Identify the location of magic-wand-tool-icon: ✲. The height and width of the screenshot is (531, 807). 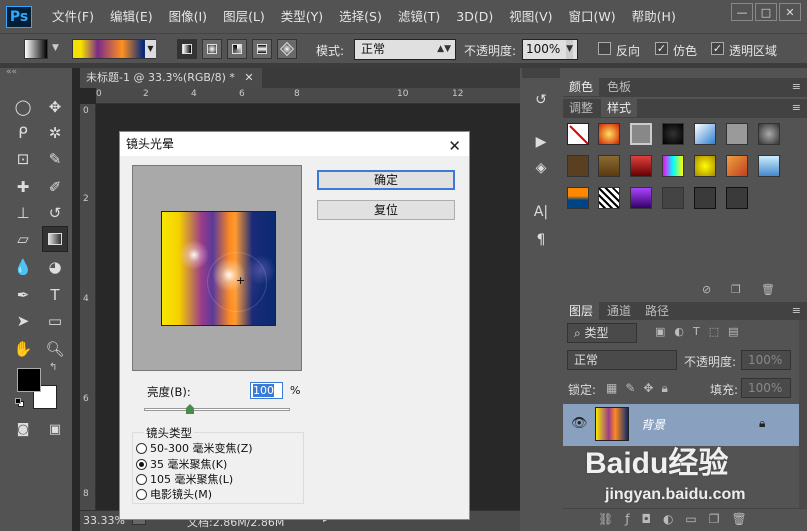
(55, 133).